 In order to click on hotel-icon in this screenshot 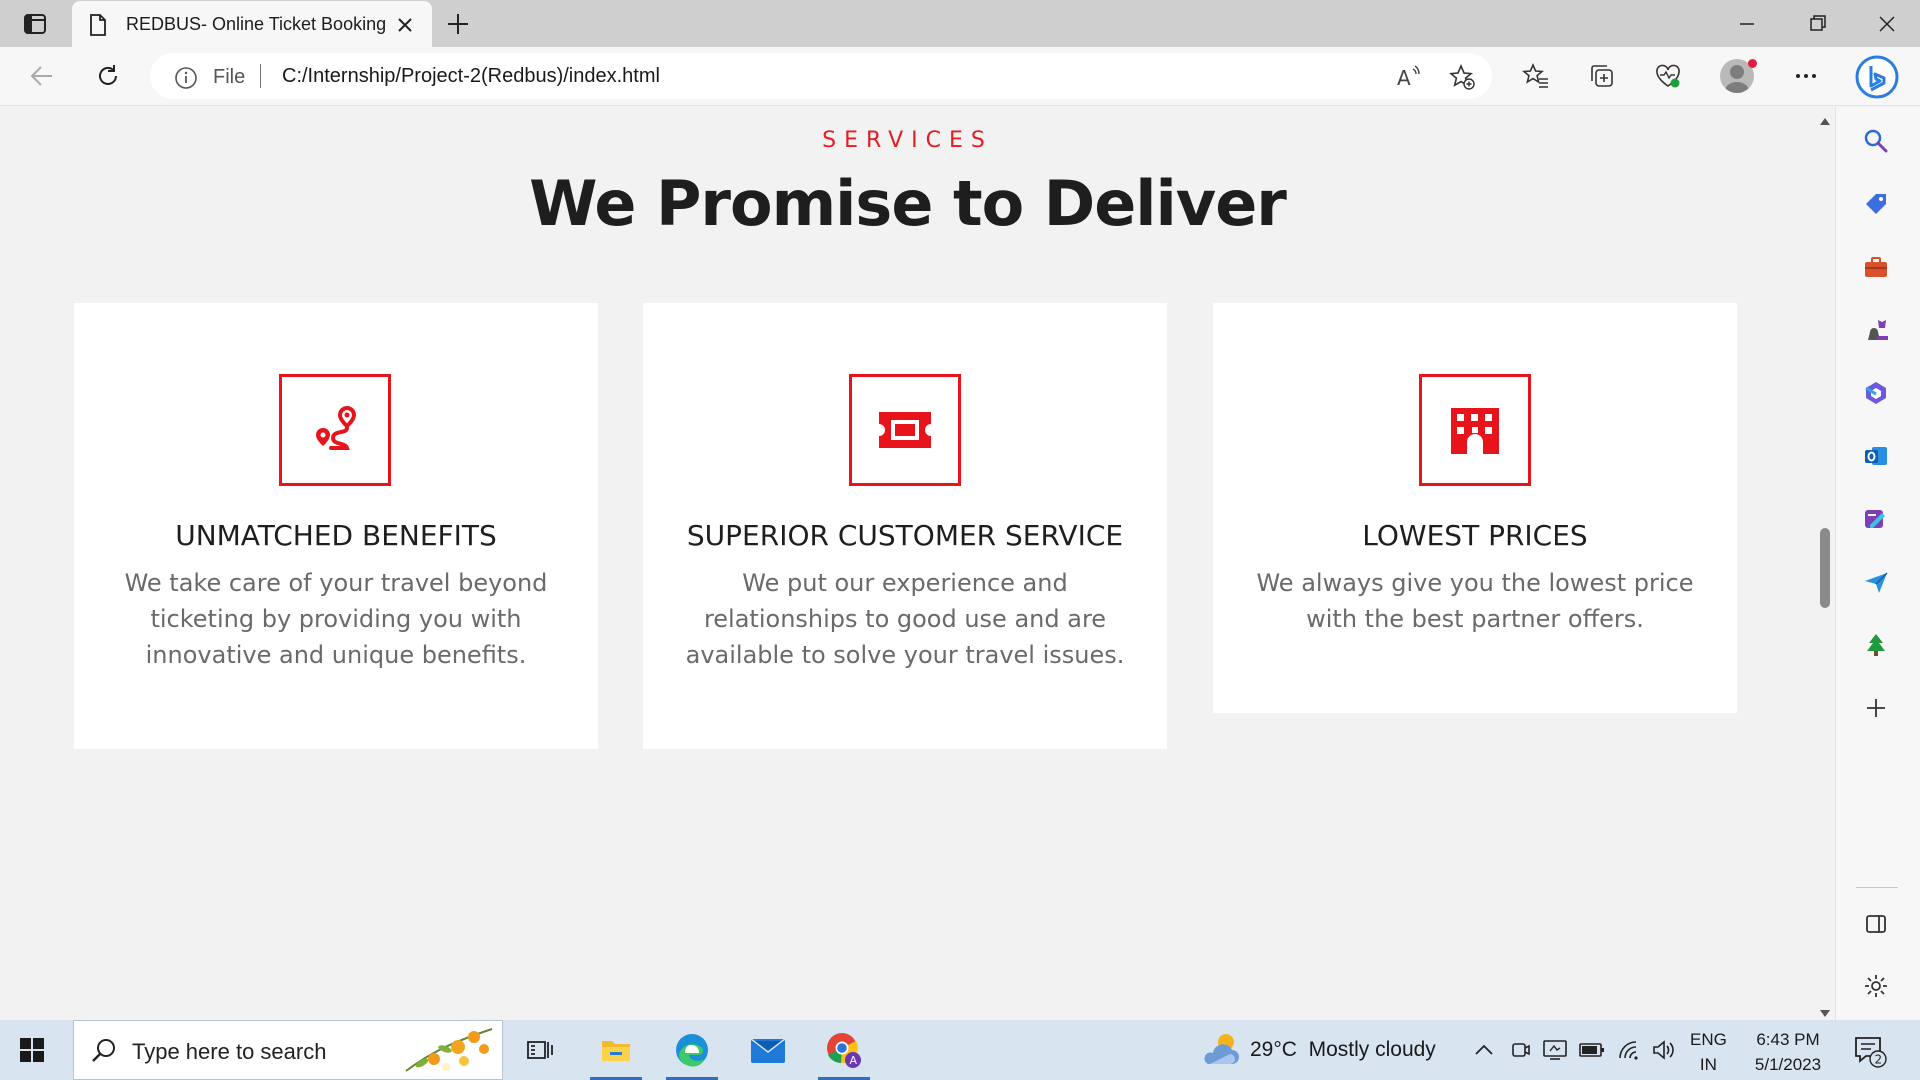, I will do `click(1475, 430)`.